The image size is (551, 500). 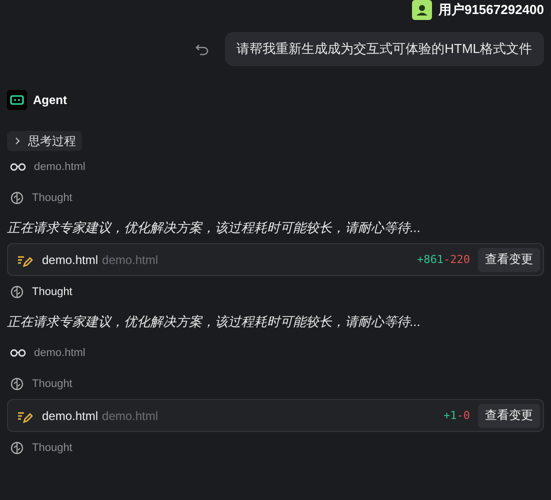 What do you see at coordinates (17, 100) in the screenshot?
I see `agent-icon` at bounding box center [17, 100].